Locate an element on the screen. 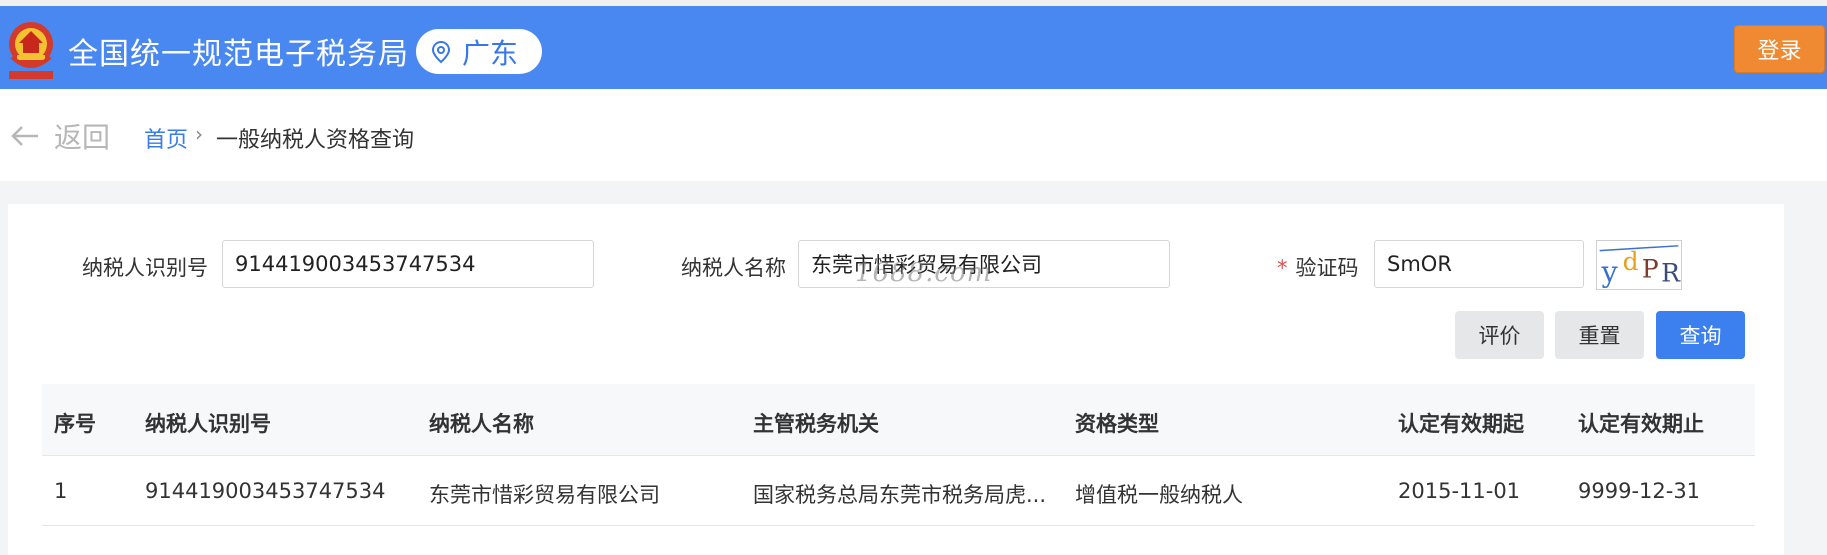 Image resolution: width=1827 pixels, height=555 pixels. back-button: 返回 is located at coordinates (60, 136).